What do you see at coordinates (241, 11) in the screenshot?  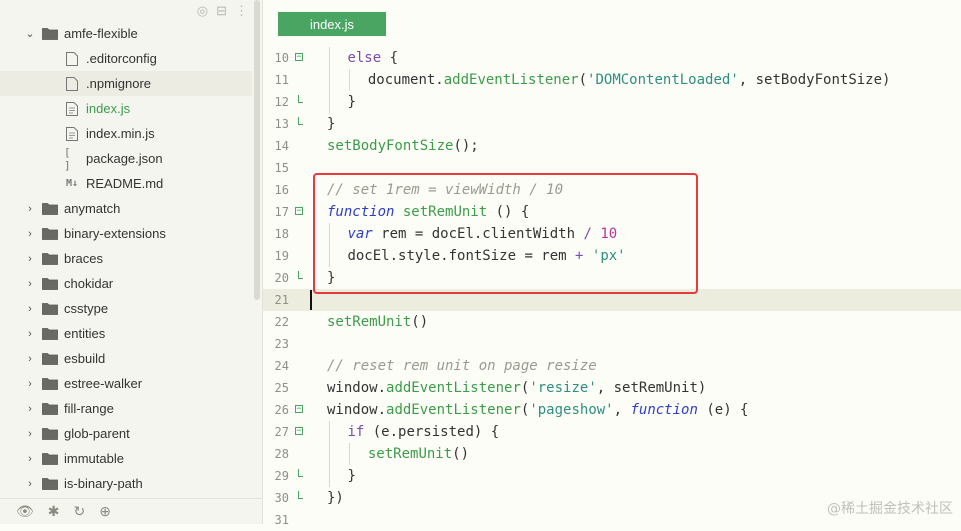 I see `more-icon: ⋮` at bounding box center [241, 11].